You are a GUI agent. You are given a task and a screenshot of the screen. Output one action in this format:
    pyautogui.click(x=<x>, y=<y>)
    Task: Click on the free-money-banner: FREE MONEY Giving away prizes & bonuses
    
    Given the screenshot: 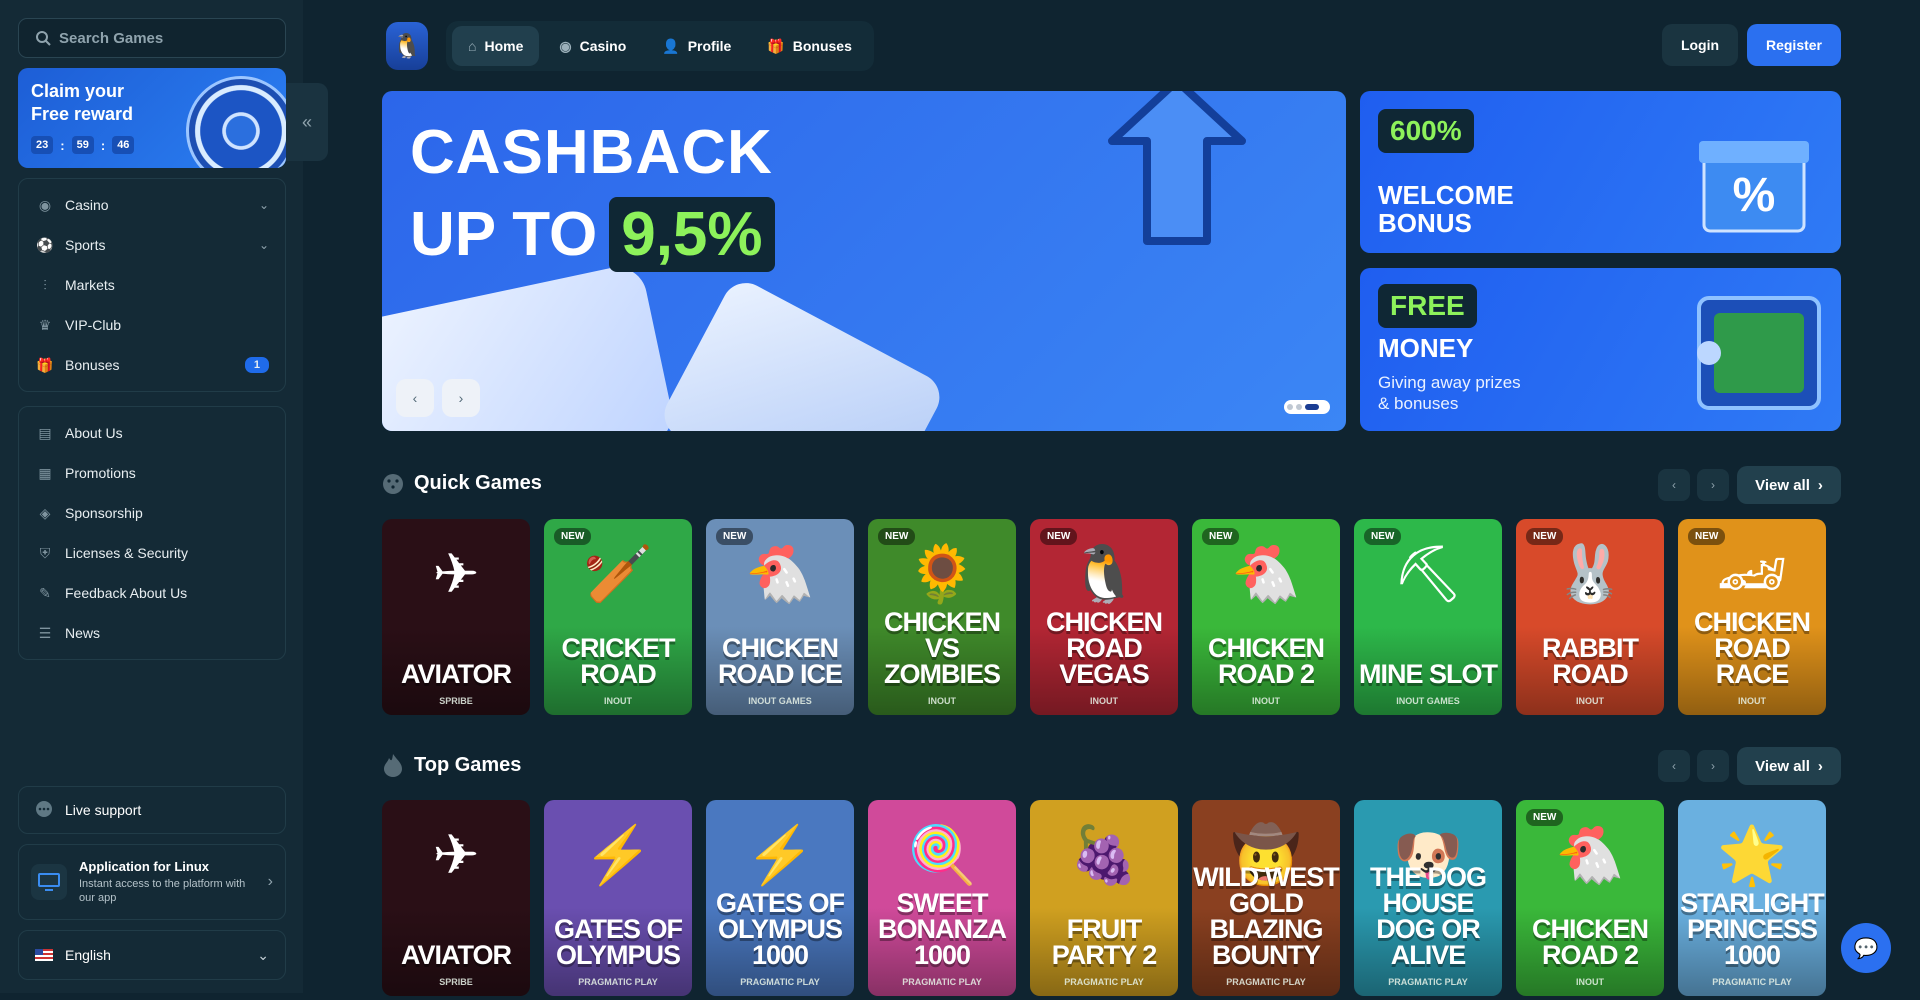 What is the action you would take?
    pyautogui.click(x=1600, y=349)
    